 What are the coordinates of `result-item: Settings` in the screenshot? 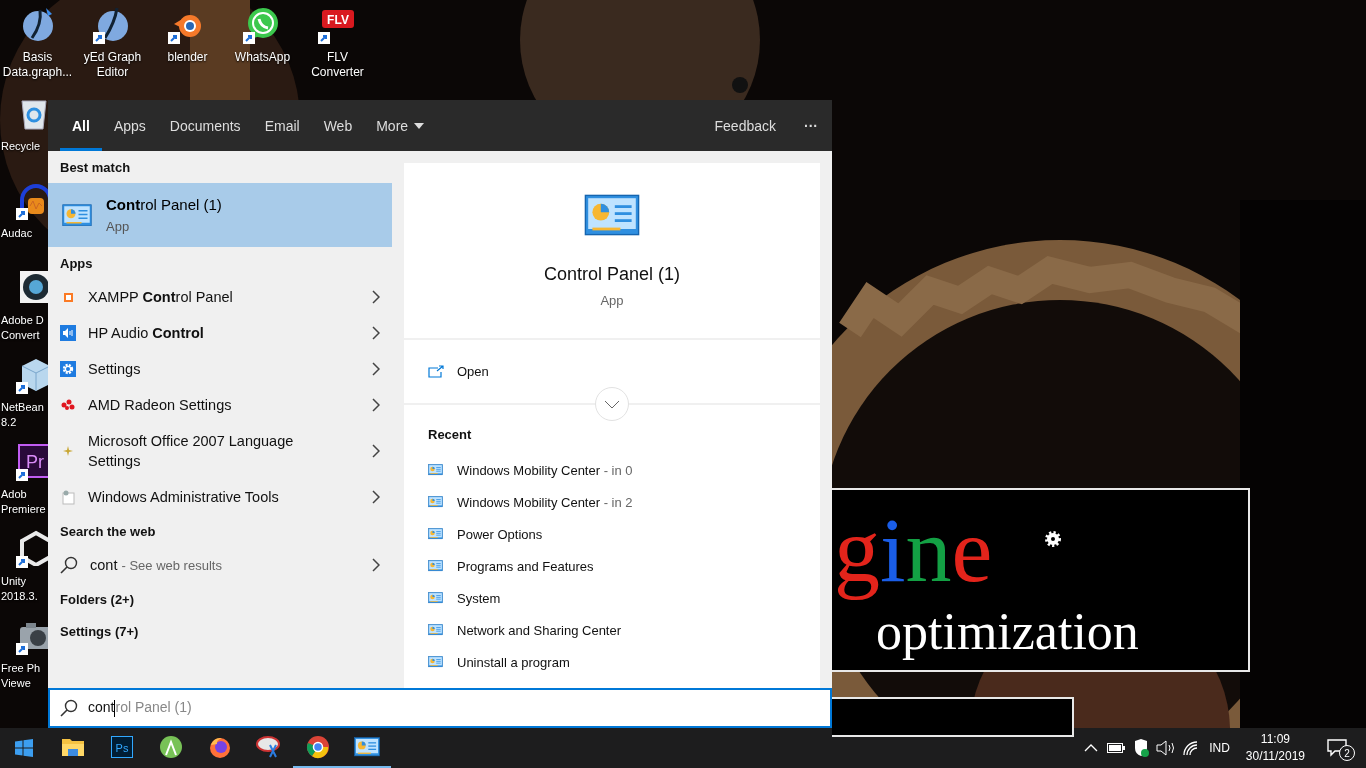 It's located at (220, 369).